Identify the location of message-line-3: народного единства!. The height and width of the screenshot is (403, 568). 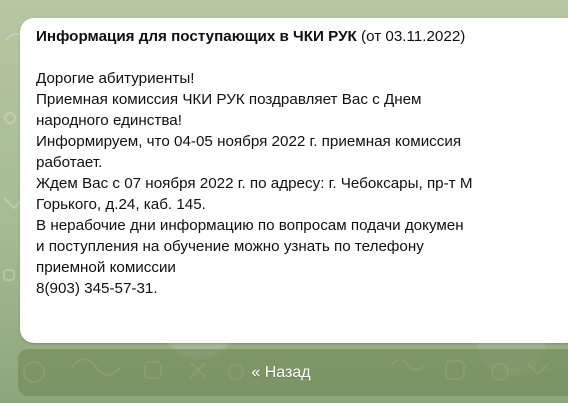
(109, 120).